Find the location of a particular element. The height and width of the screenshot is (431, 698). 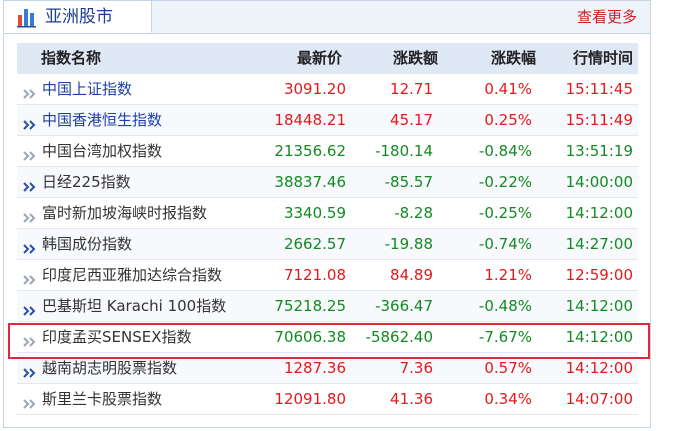

latest-price: 70606.38 is located at coordinates (310, 337).